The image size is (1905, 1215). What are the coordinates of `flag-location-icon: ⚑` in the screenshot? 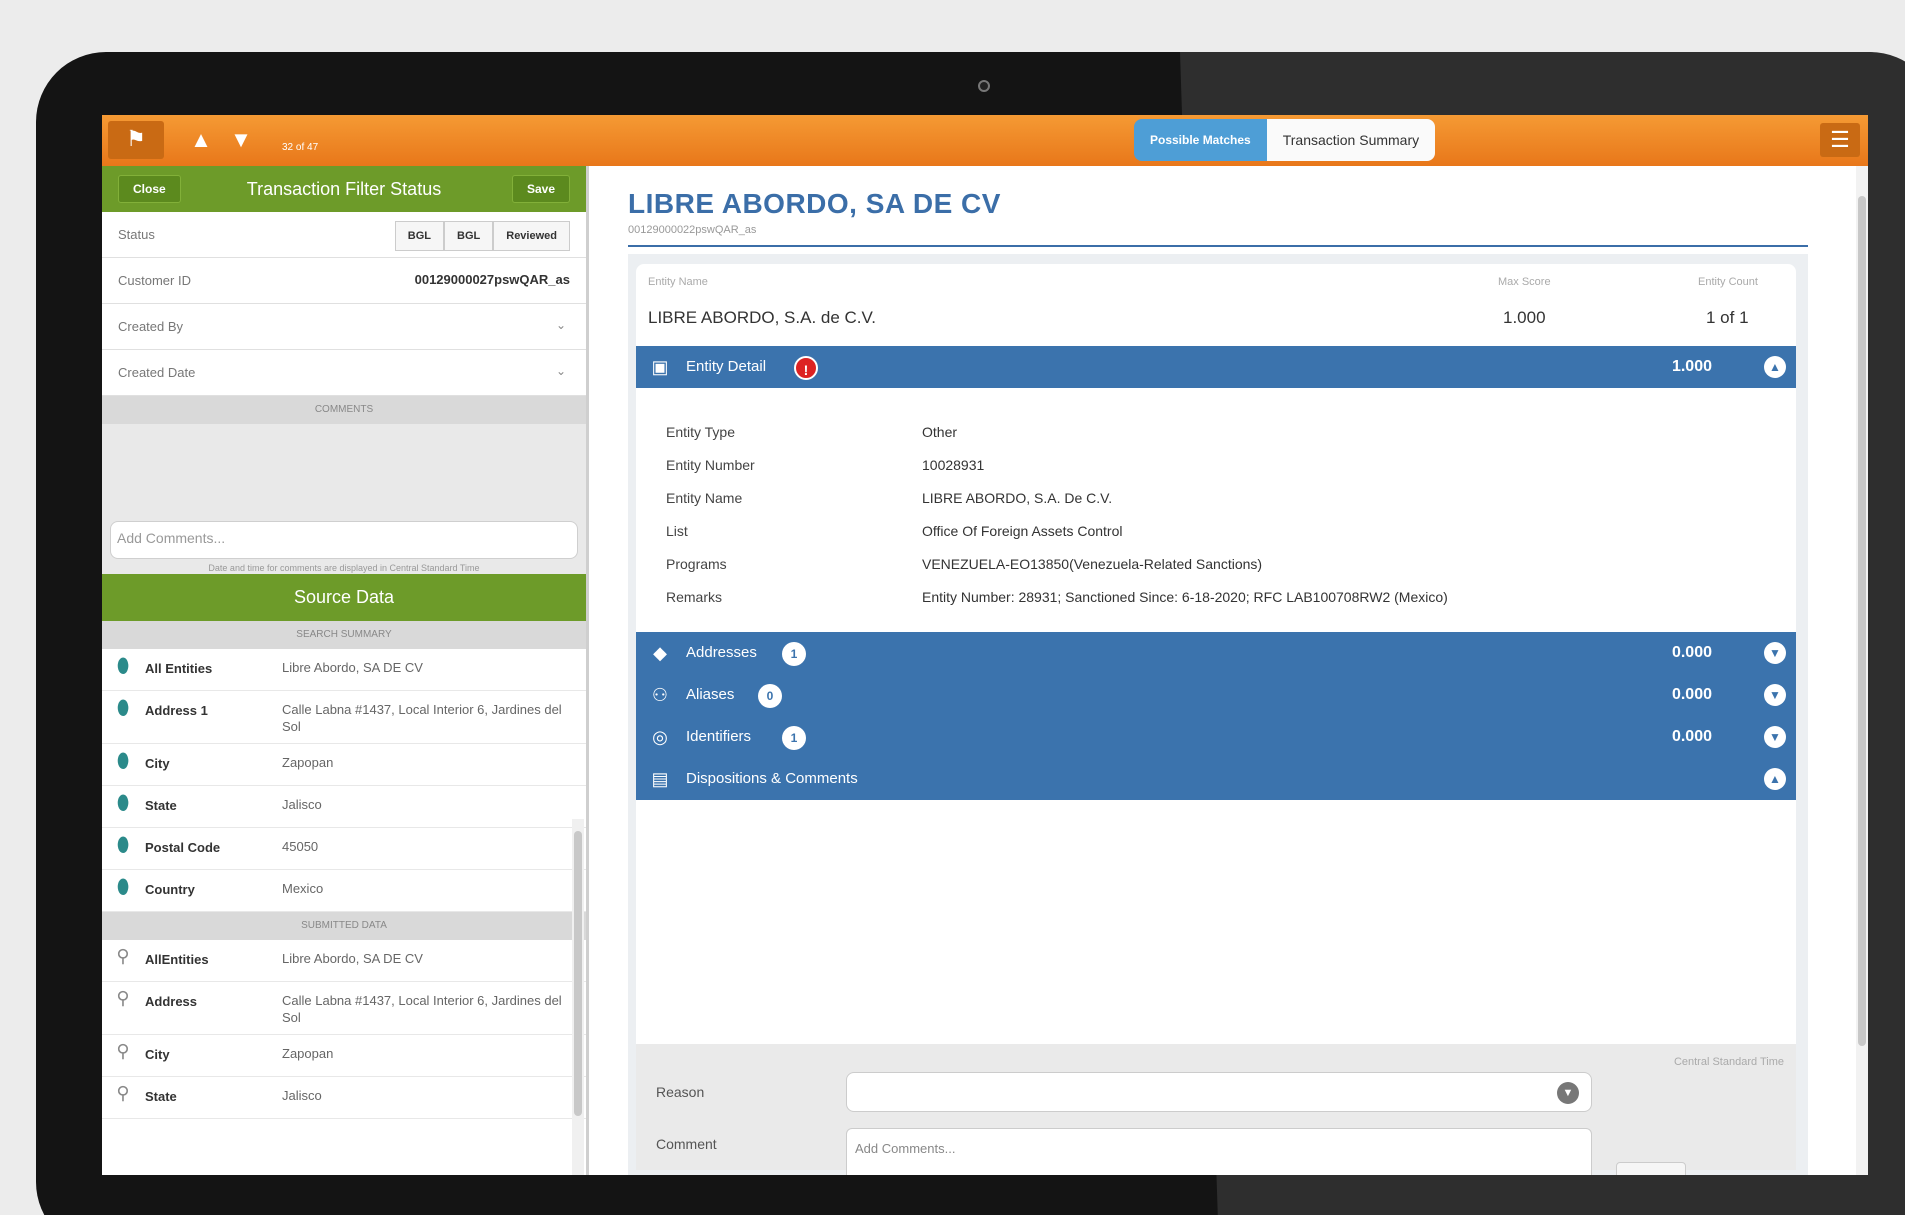 It's located at (136, 140).